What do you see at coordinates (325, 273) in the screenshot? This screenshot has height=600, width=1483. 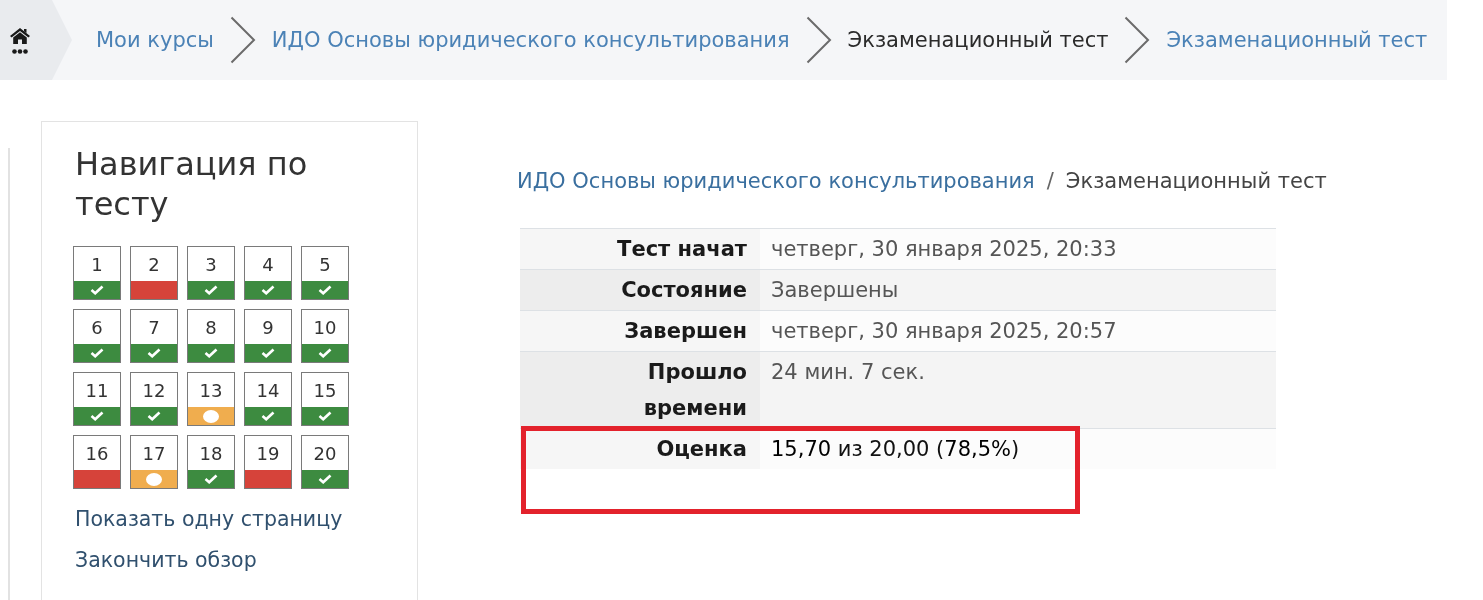 I see `question-button: 5` at bounding box center [325, 273].